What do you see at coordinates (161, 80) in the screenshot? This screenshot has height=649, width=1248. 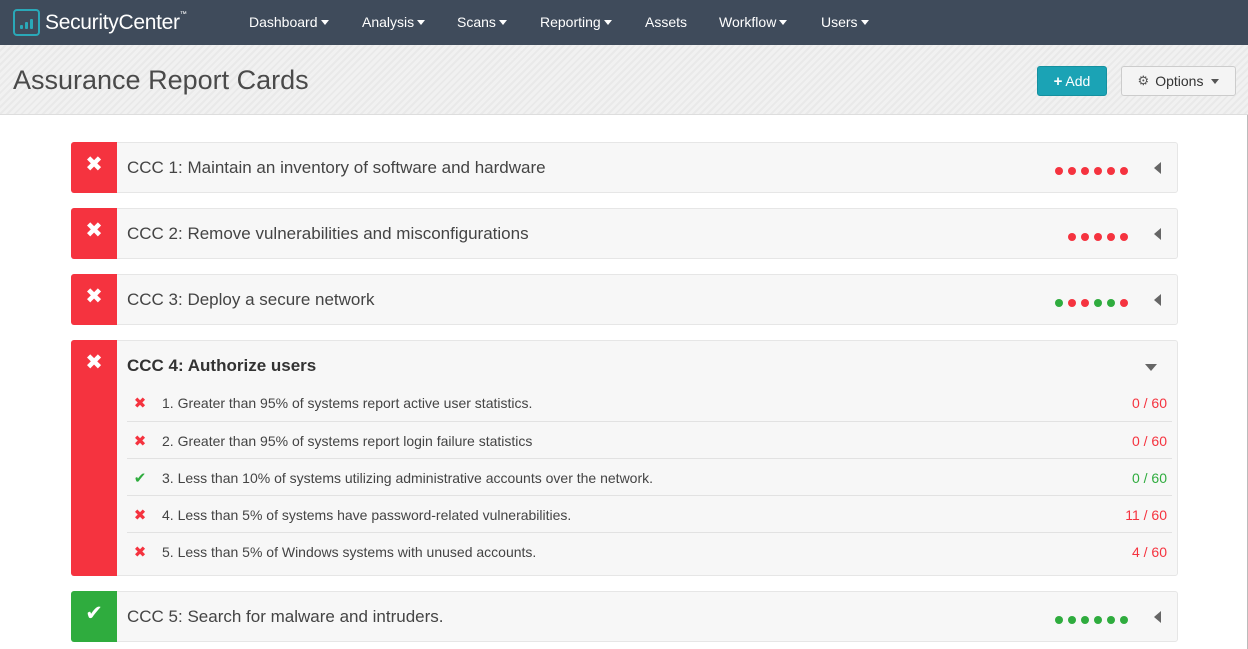 I see `page-title: Assurance Report Cards` at bounding box center [161, 80].